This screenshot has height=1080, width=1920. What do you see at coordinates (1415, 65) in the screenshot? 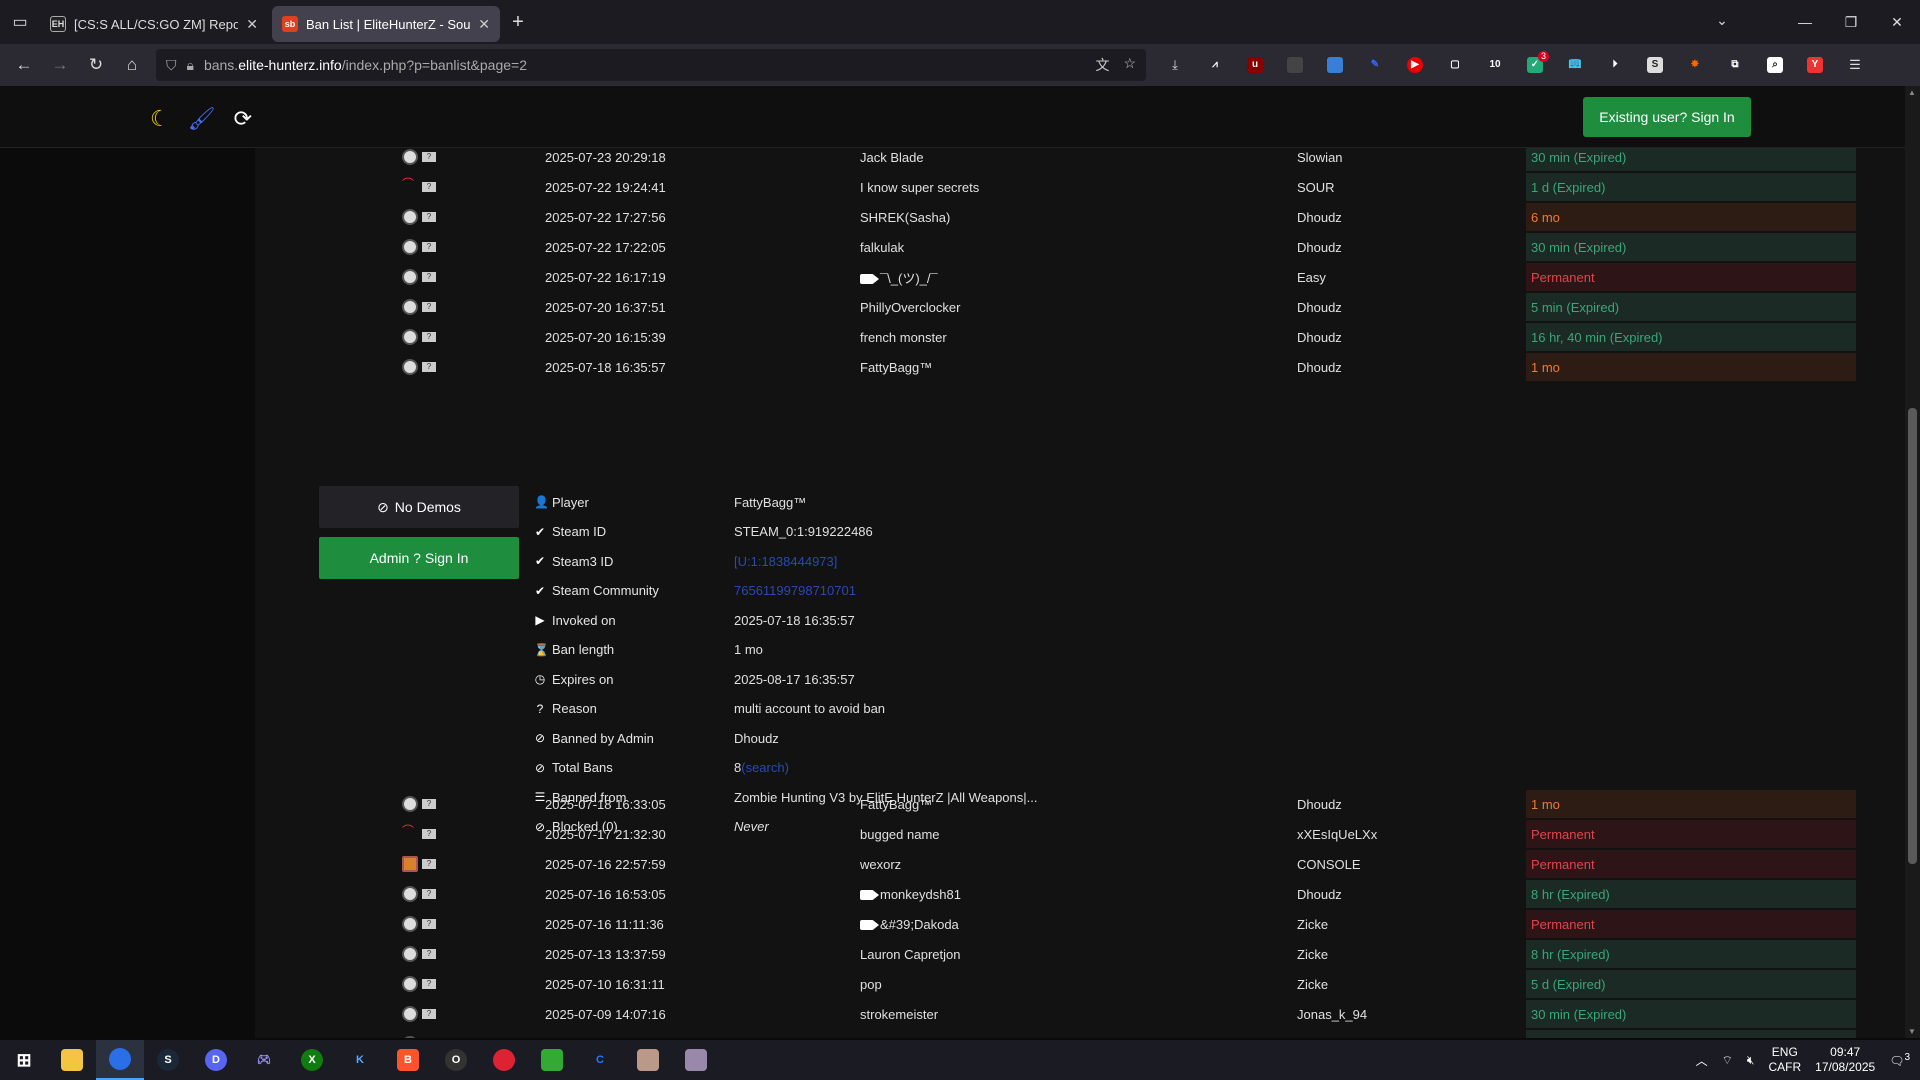
I see `youtube-icon: ▶` at bounding box center [1415, 65].